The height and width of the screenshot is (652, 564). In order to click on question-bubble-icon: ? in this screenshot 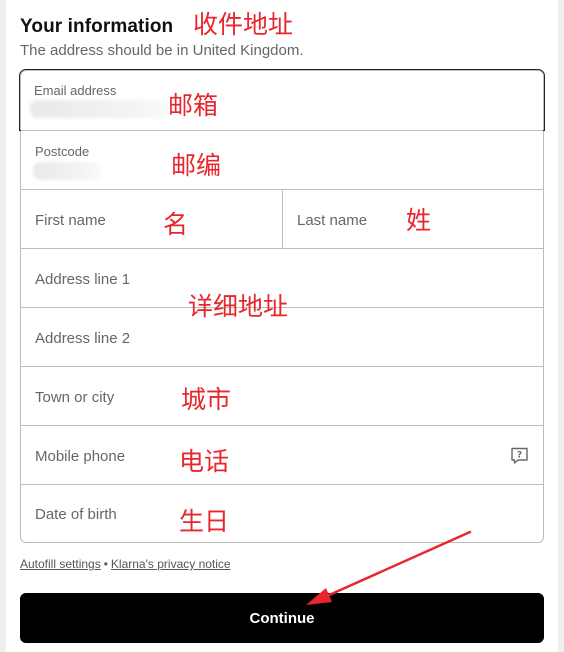, I will do `click(519, 455)`.